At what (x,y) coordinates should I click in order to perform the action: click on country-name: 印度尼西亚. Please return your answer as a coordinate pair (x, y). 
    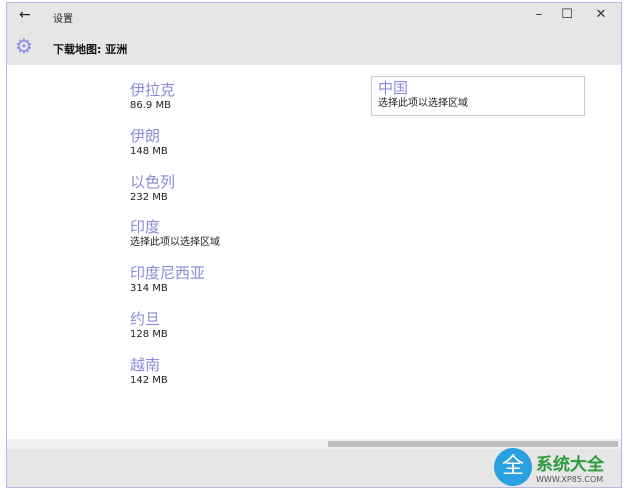
    Looking at the image, I should click on (168, 273).